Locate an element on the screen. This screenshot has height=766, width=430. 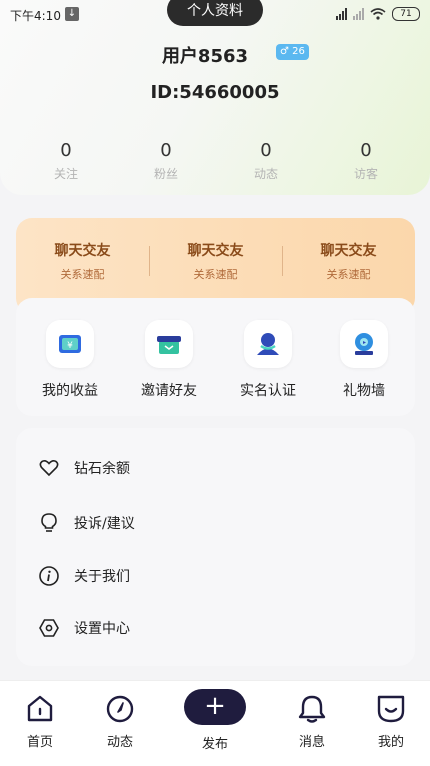
tab-label: 首页 is located at coordinates (39, 742).